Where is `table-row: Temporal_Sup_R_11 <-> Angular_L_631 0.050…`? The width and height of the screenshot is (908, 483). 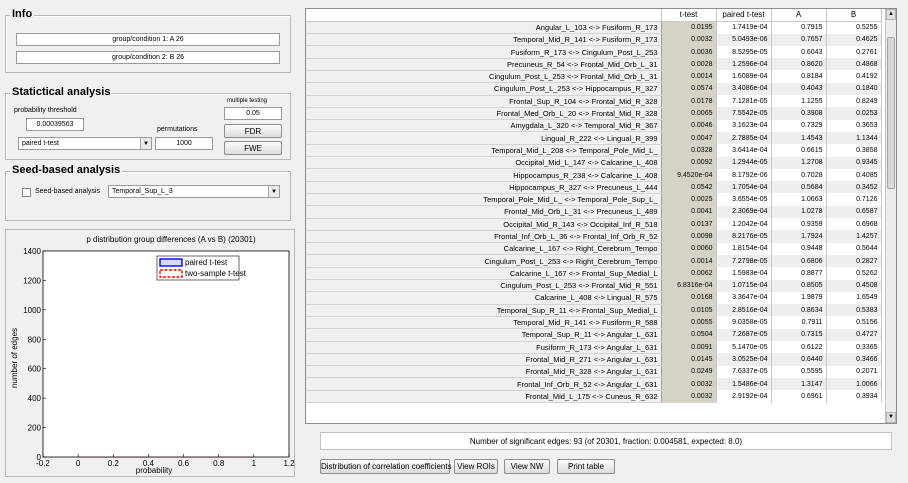 table-row: Temporal_Sup_R_11 <-> Angular_L_631 0.050… is located at coordinates (594, 335).